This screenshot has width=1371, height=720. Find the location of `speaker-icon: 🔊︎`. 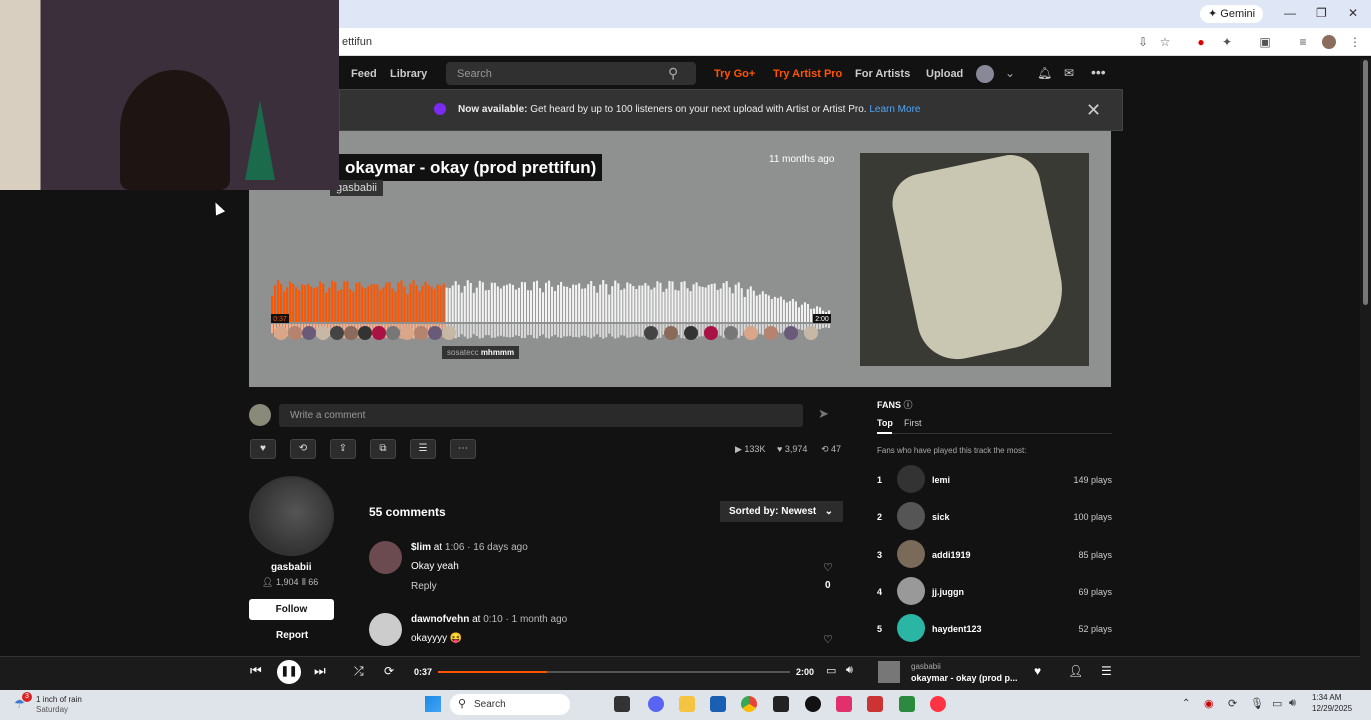

speaker-icon: 🔊︎ is located at coordinates (1292, 703).